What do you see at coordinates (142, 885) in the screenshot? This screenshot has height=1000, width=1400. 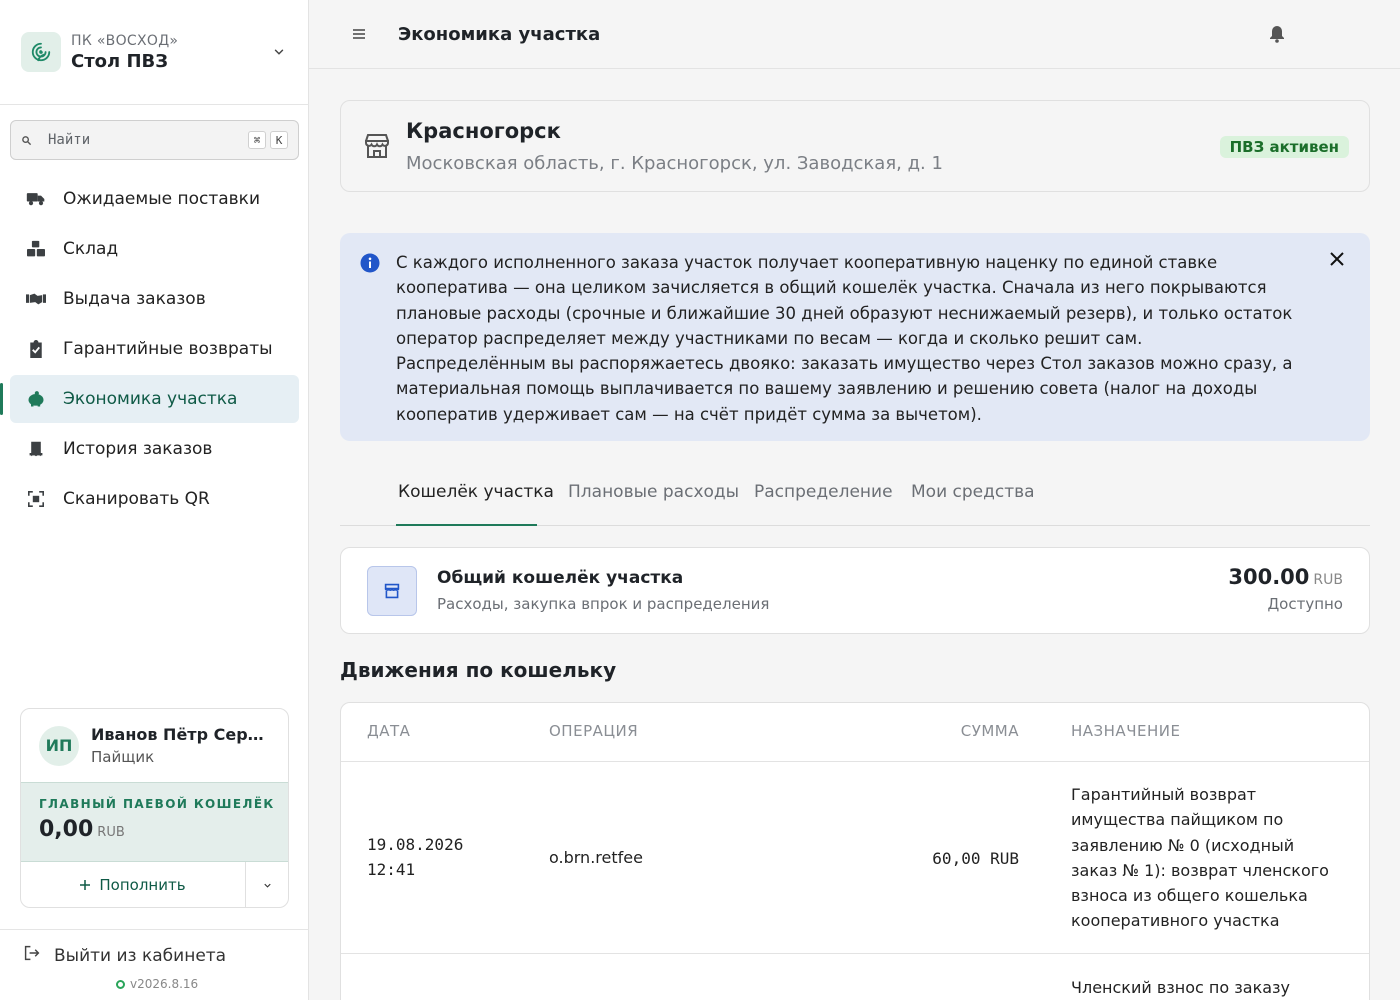 I see `topup-label: Пополнить` at bounding box center [142, 885].